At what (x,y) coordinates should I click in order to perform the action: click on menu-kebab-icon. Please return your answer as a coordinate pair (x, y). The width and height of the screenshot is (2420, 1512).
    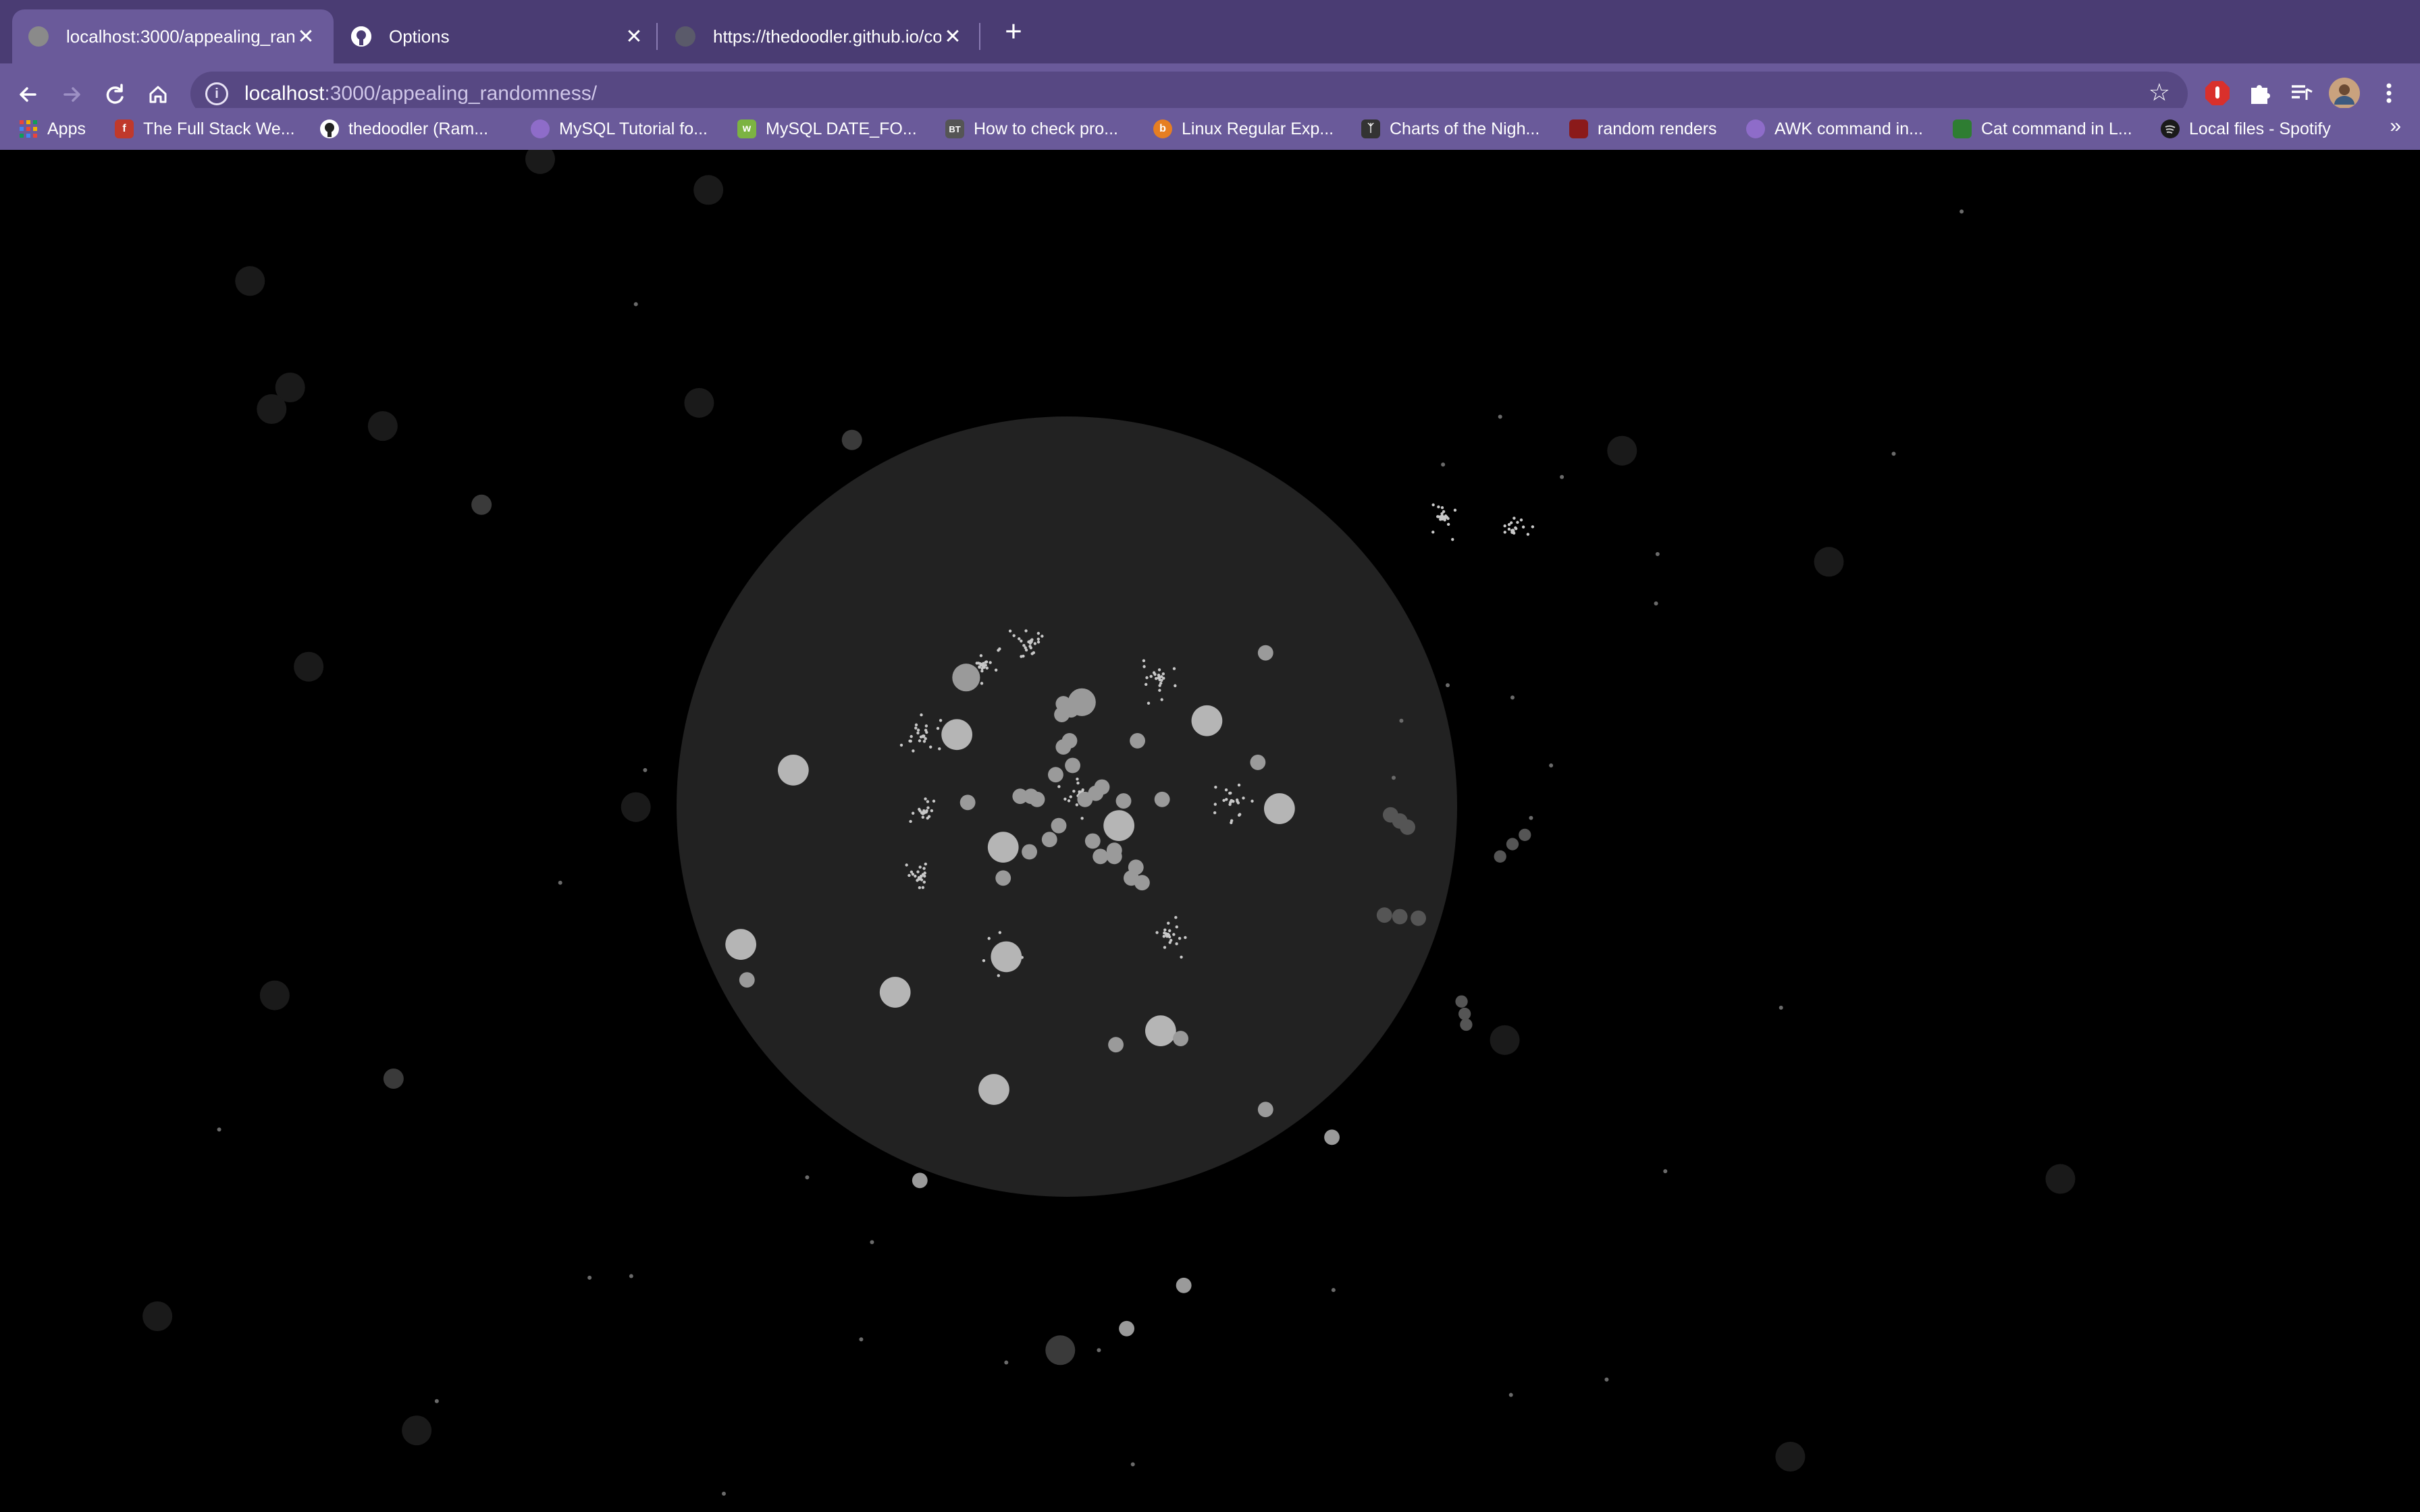
    Looking at the image, I should click on (2389, 93).